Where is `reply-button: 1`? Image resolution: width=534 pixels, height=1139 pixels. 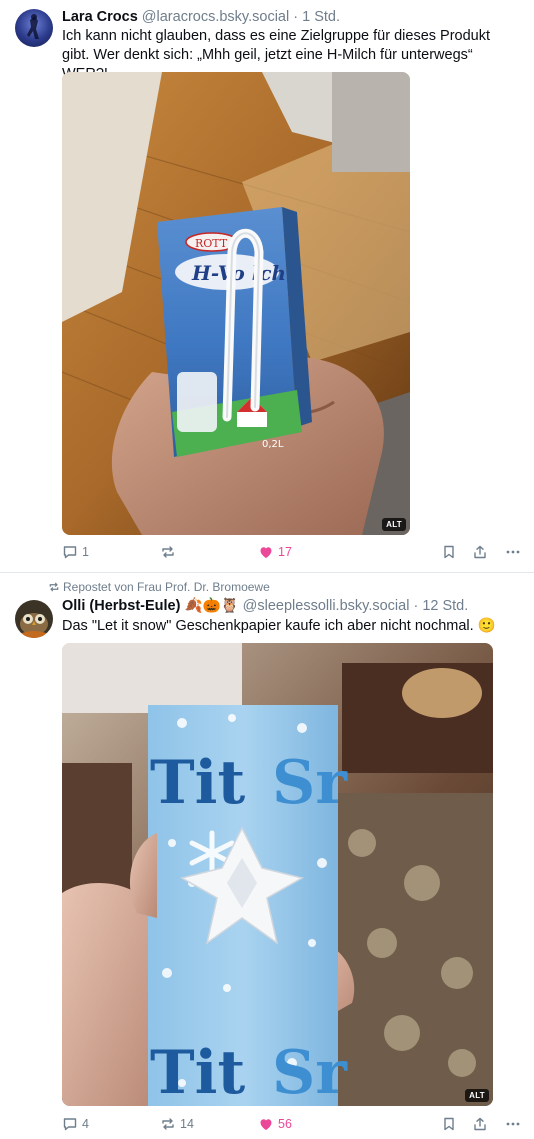
reply-button: 1 is located at coordinates (75, 552).